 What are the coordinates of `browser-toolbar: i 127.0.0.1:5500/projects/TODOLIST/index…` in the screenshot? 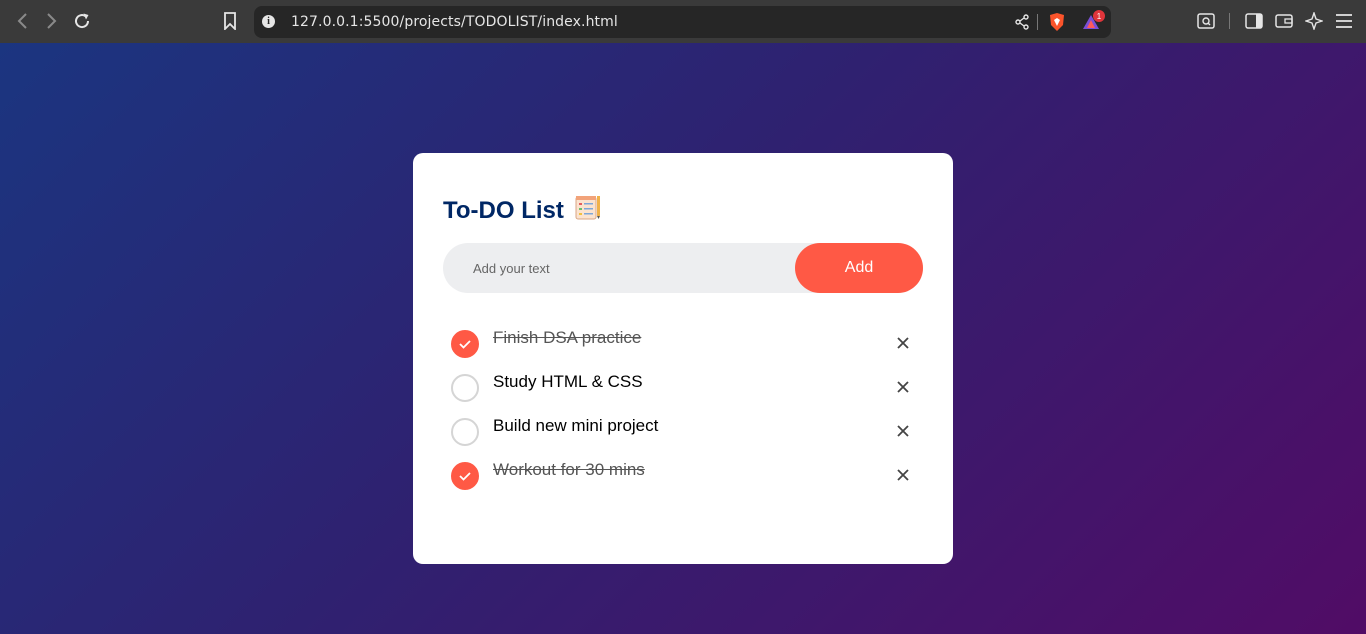 It's located at (683, 21).